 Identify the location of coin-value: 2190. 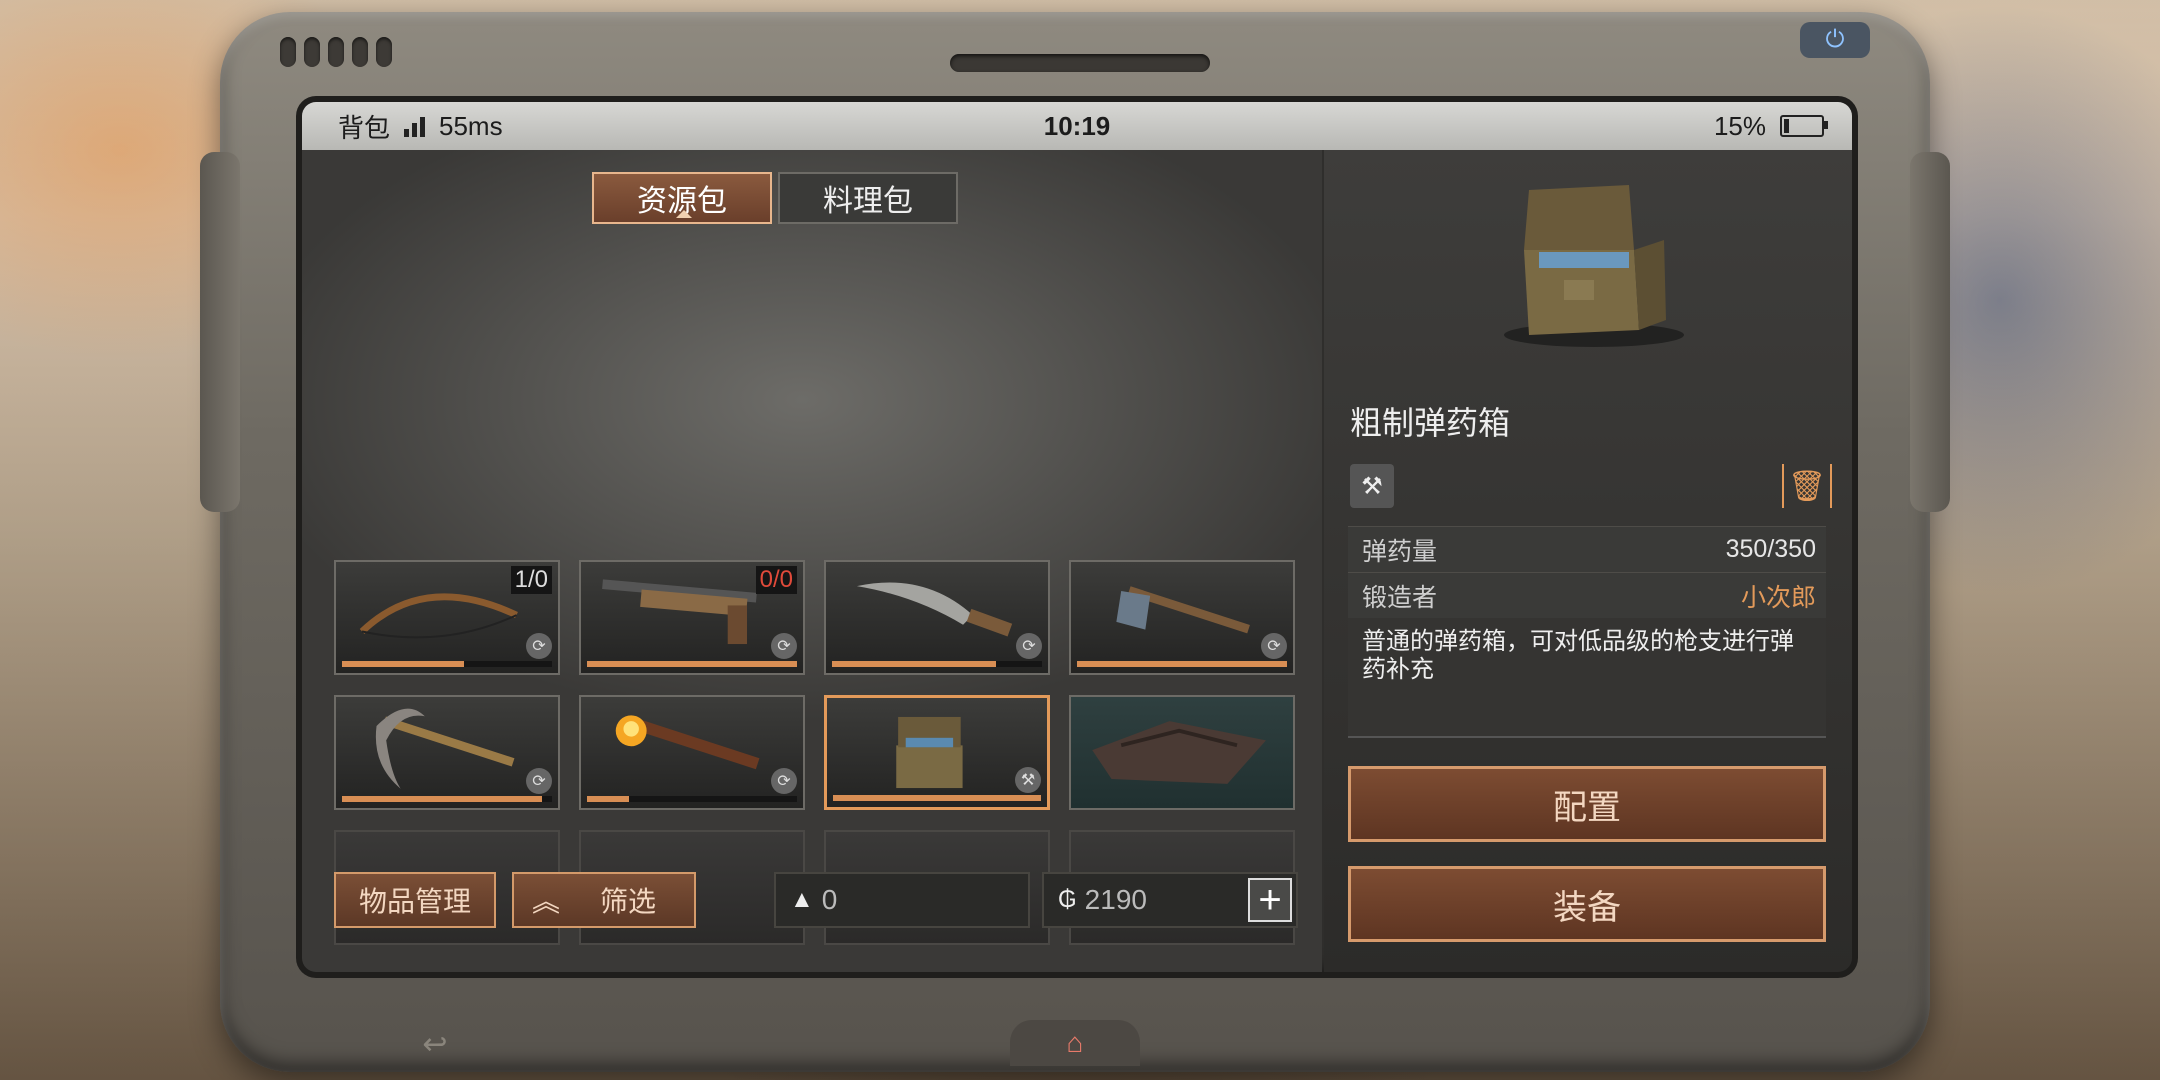
(1115, 899).